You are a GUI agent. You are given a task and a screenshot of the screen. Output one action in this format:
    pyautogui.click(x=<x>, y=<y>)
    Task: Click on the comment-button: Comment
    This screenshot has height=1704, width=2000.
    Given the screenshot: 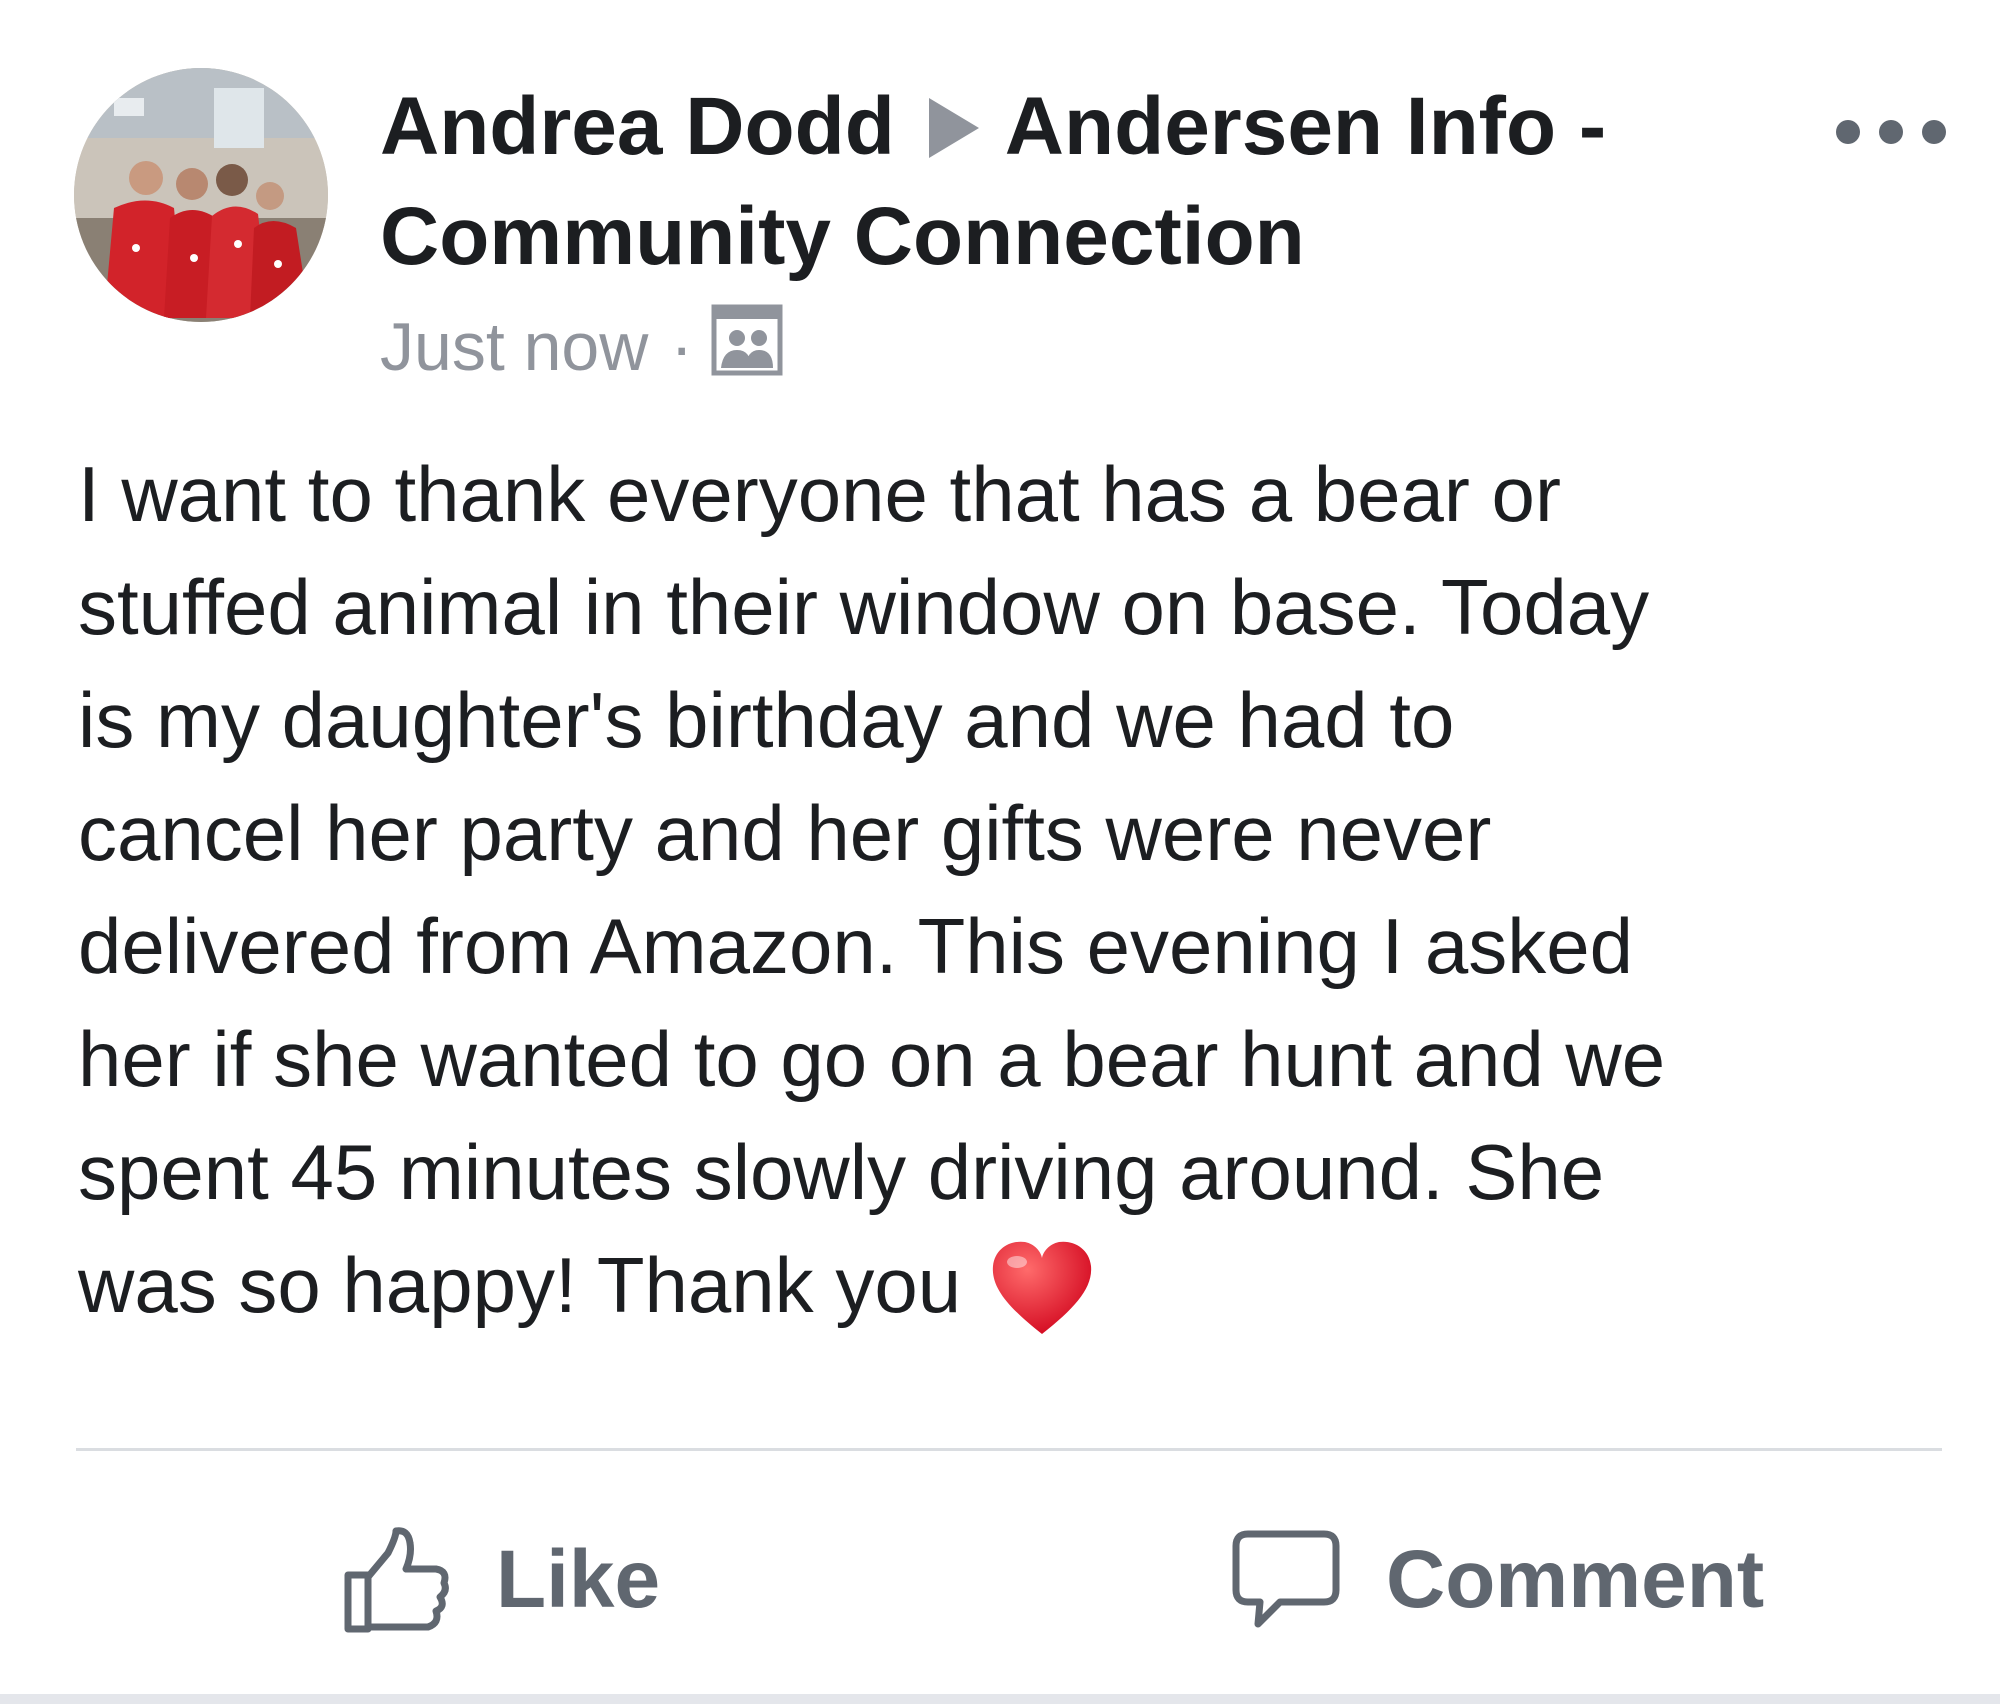 What is the action you would take?
    pyautogui.click(x=1497, y=1580)
    